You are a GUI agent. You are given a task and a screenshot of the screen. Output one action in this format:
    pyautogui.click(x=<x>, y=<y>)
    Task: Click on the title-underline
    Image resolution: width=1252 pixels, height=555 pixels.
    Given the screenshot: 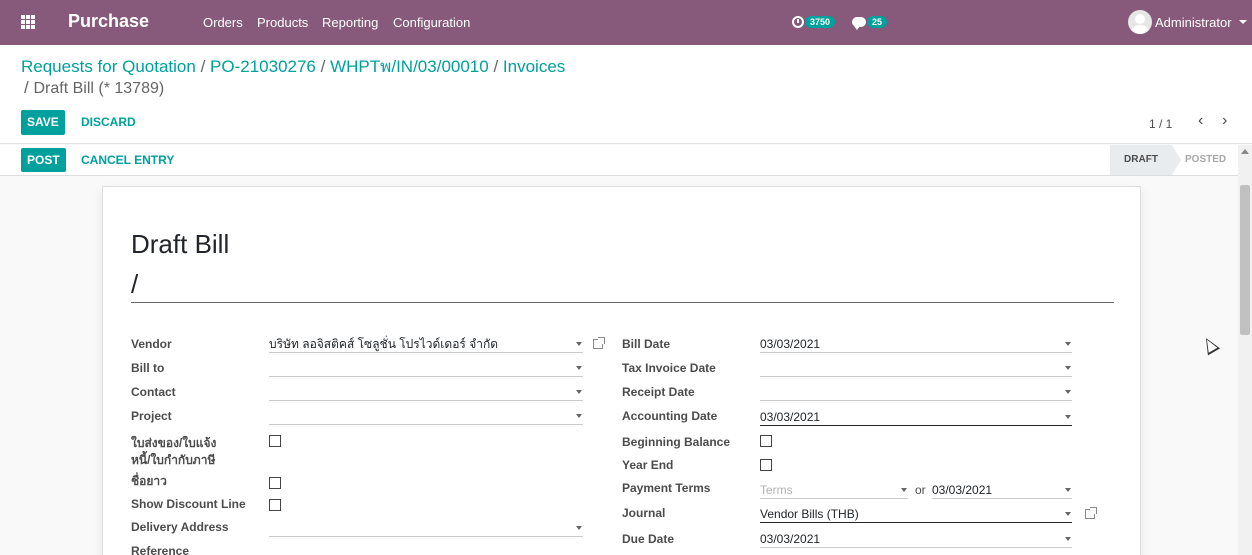 What is the action you would take?
    pyautogui.click(x=622, y=302)
    